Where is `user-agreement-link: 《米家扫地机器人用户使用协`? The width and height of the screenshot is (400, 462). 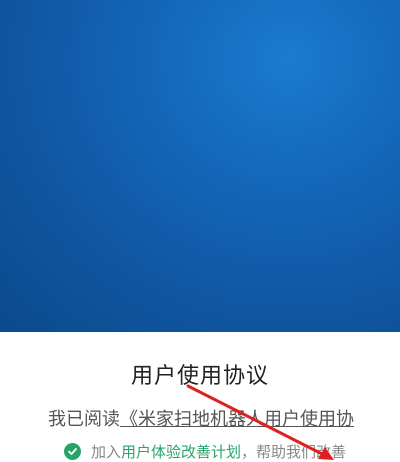
user-agreement-link: 《米家扫地机器人用户使用协 is located at coordinates (237, 419).